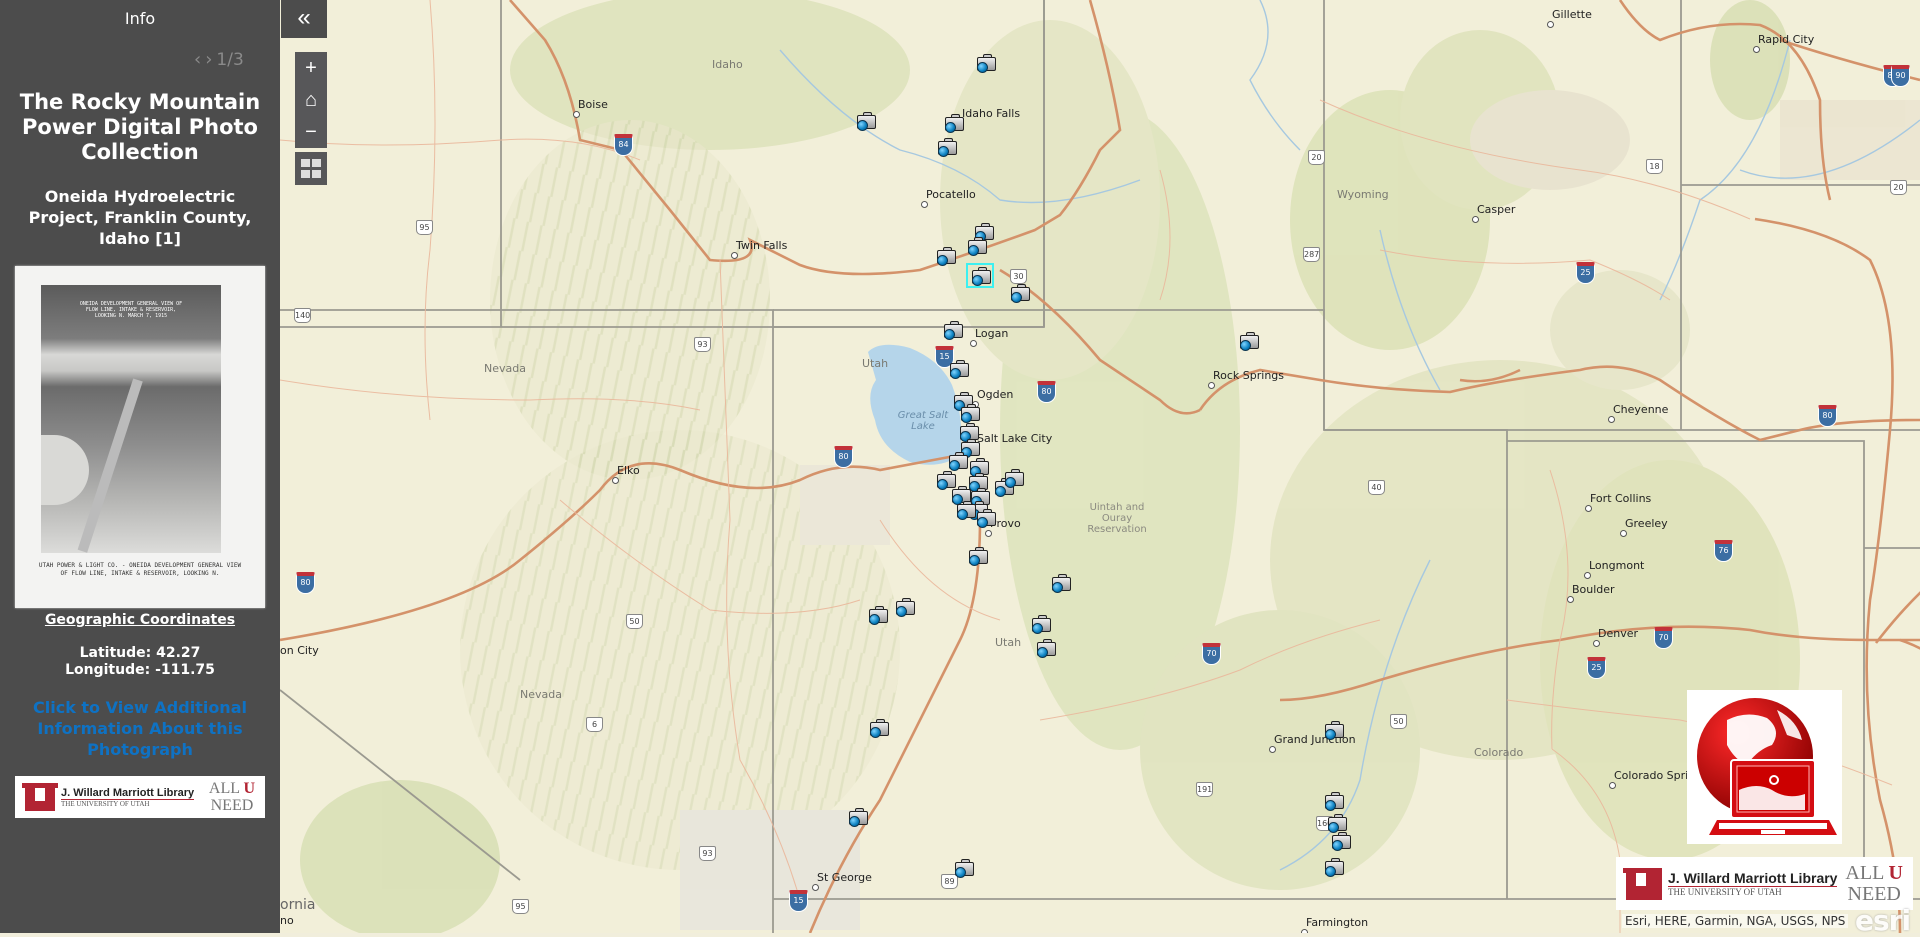 The height and width of the screenshot is (937, 1920). Describe the element at coordinates (311, 132) in the screenshot. I see `zoom-out-button: −` at that location.